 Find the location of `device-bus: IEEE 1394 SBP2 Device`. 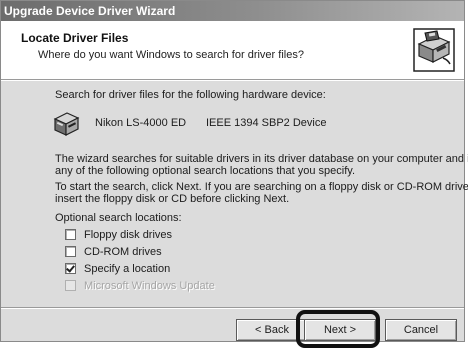

device-bus: IEEE 1394 SBP2 Device is located at coordinates (266, 123).